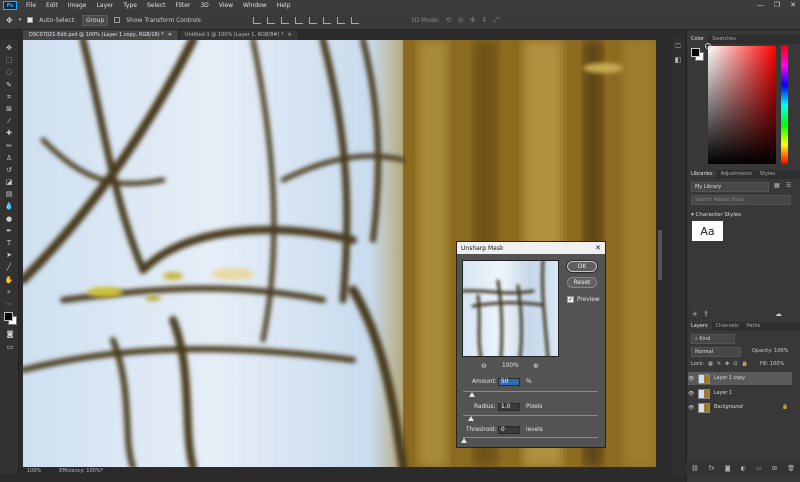 The height and width of the screenshot is (482, 800). Describe the element at coordinates (660, 255) in the screenshot. I see `scrollbar-thumb` at that location.